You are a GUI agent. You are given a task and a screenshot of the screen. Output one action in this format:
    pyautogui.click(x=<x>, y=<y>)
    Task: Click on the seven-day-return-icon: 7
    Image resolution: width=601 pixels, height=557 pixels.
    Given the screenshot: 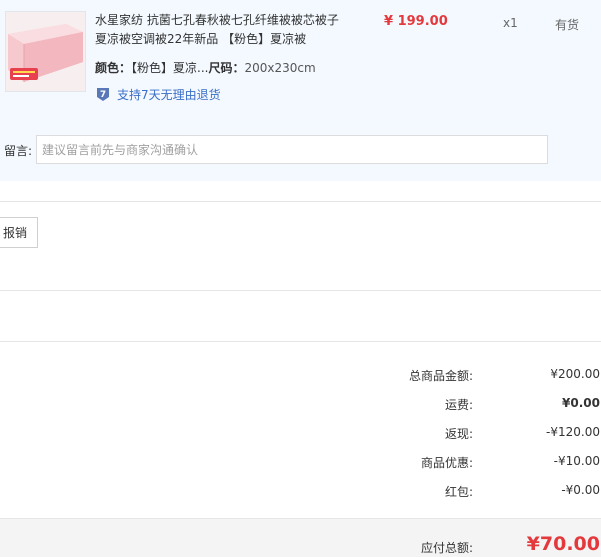 What is the action you would take?
    pyautogui.click(x=103, y=94)
    